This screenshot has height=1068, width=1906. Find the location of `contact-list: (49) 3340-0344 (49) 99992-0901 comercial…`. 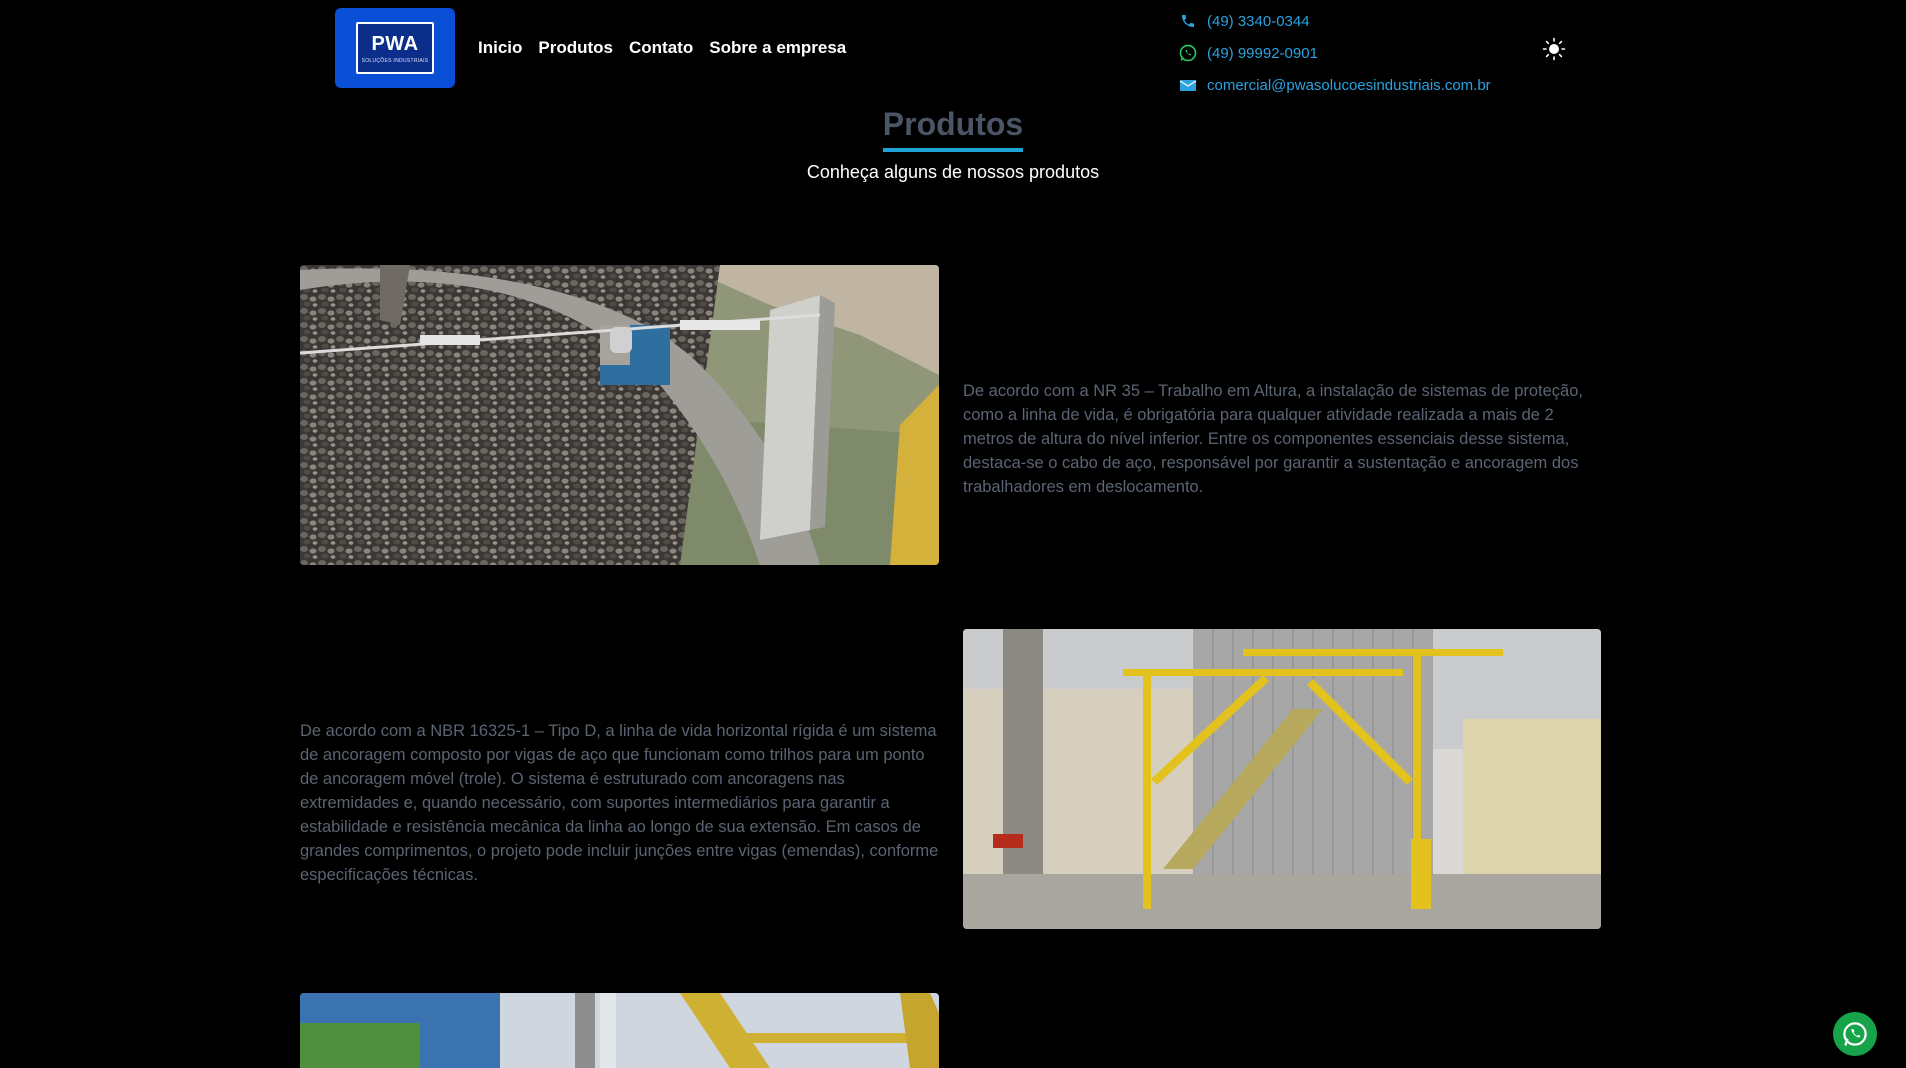

contact-list: (49) 3340-0344 (49) 99992-0901 comercial… is located at coordinates (1334, 53).